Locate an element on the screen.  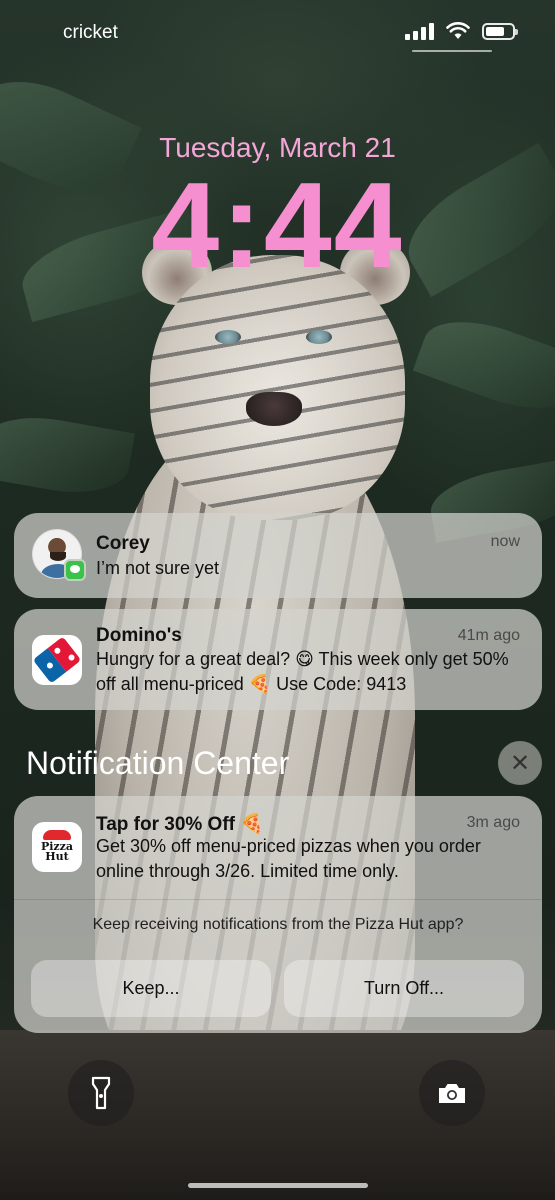
notification-title: Corey is located at coordinates (123, 543).